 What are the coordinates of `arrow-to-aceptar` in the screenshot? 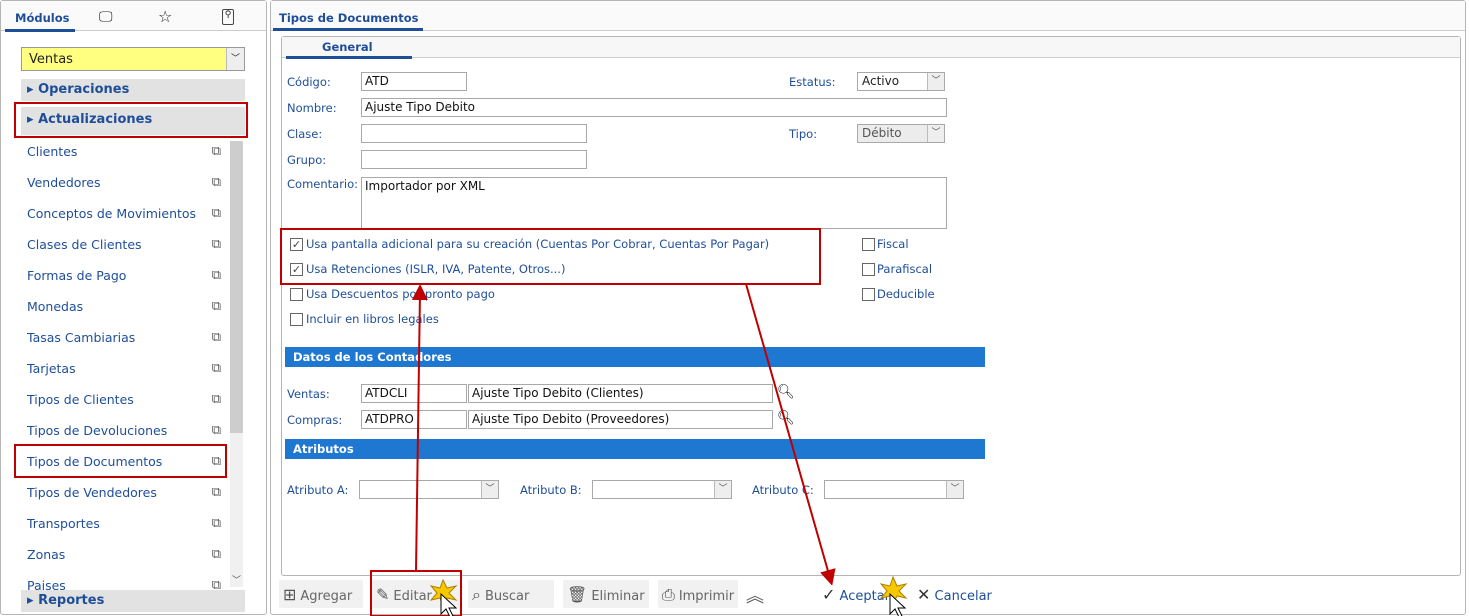 It's located at (790, 434).